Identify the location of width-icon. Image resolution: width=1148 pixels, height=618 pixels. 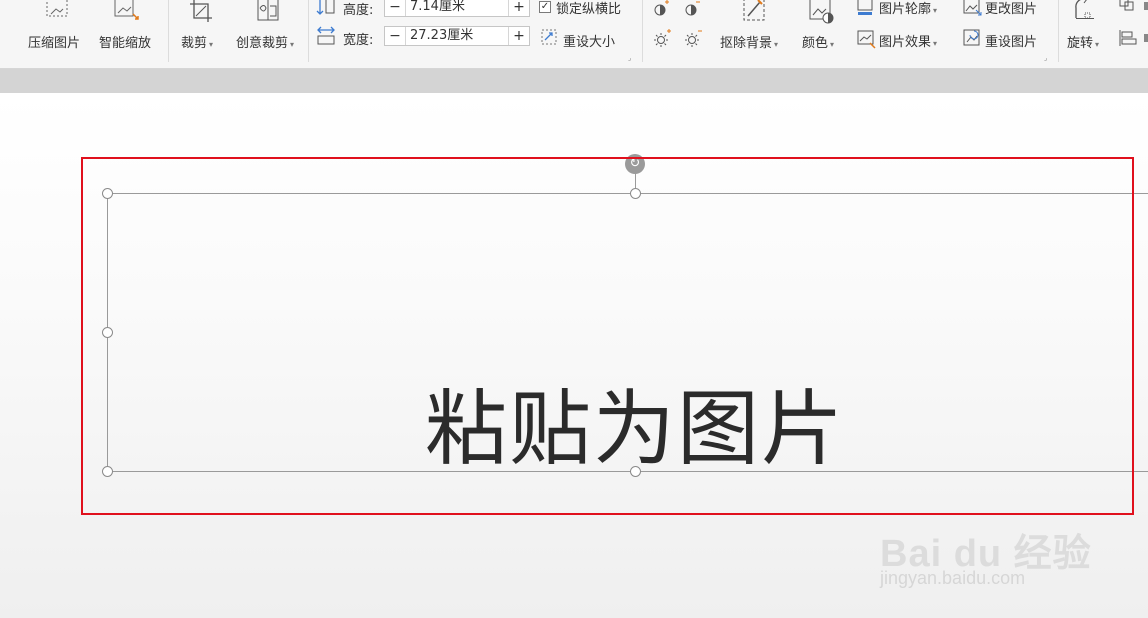
(326, 35).